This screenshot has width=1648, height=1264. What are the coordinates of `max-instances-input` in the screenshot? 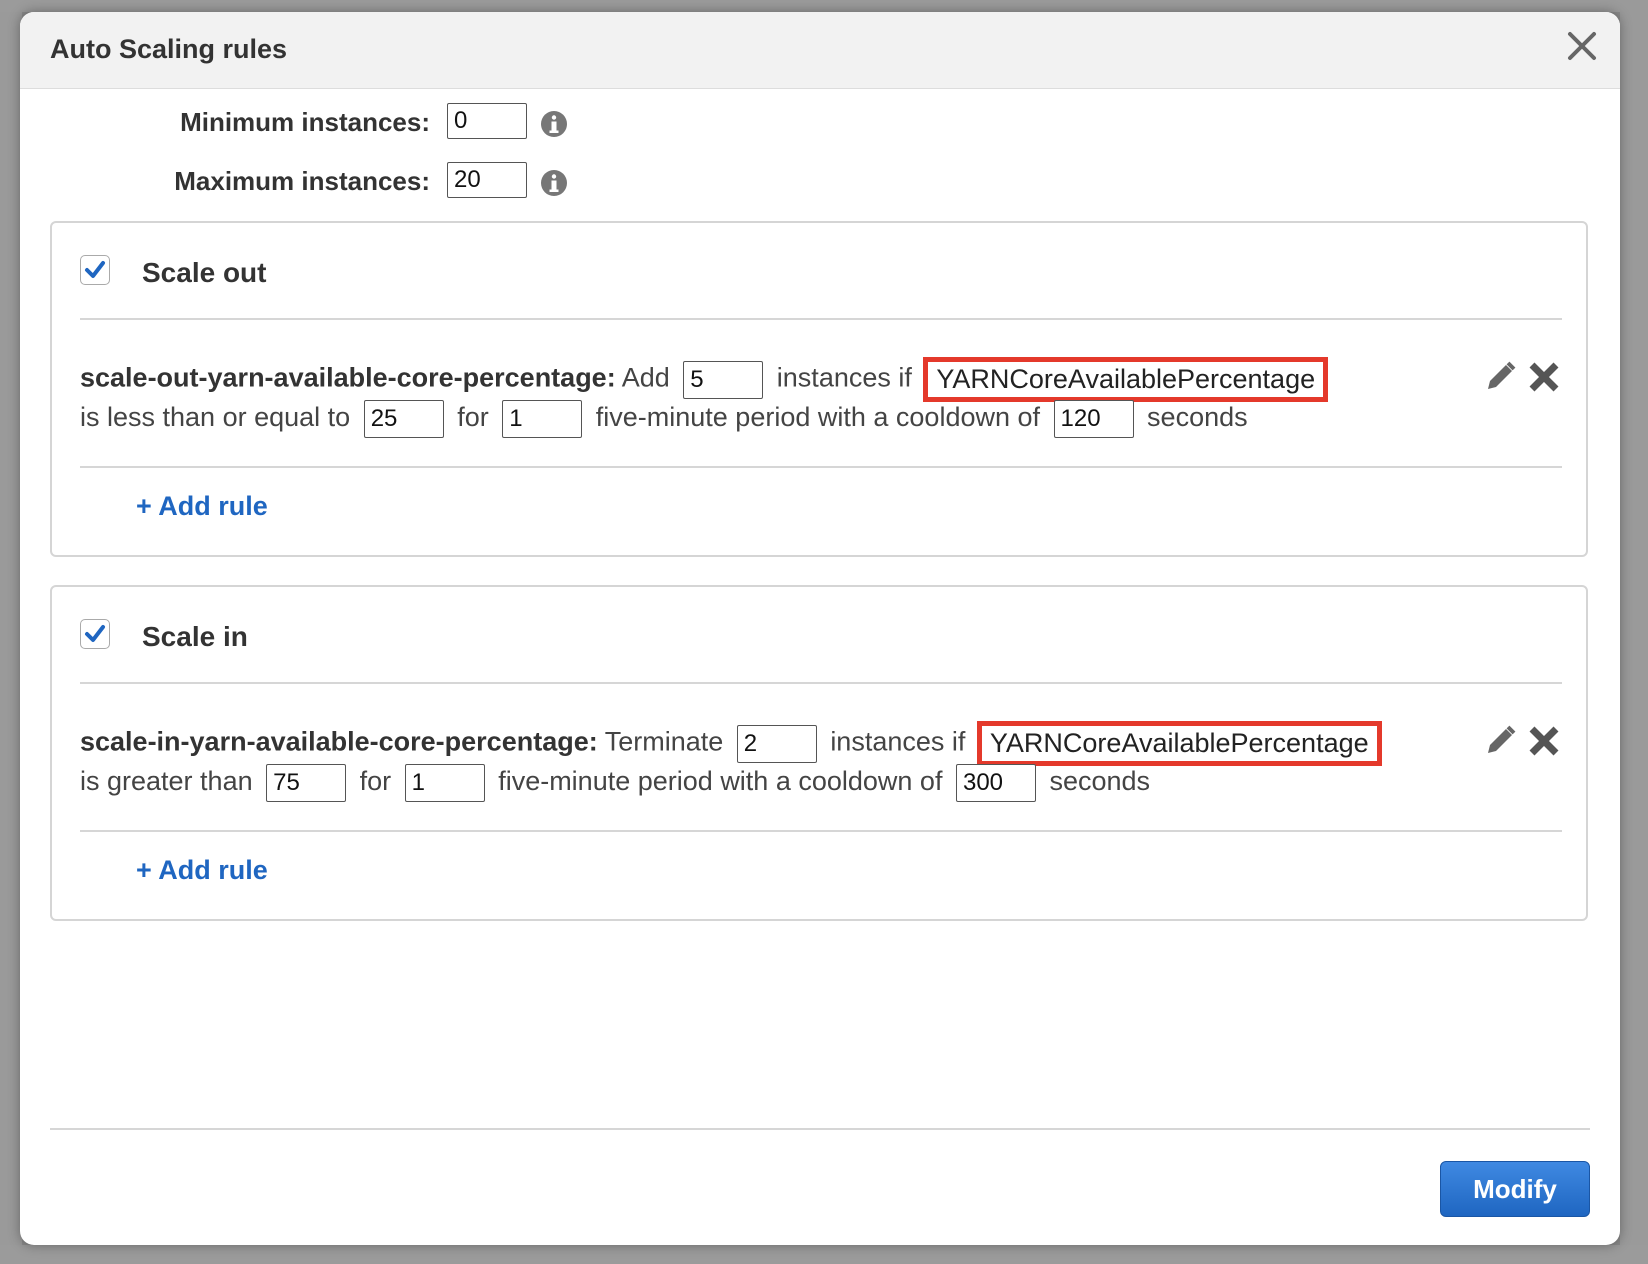 It's located at (487, 180).